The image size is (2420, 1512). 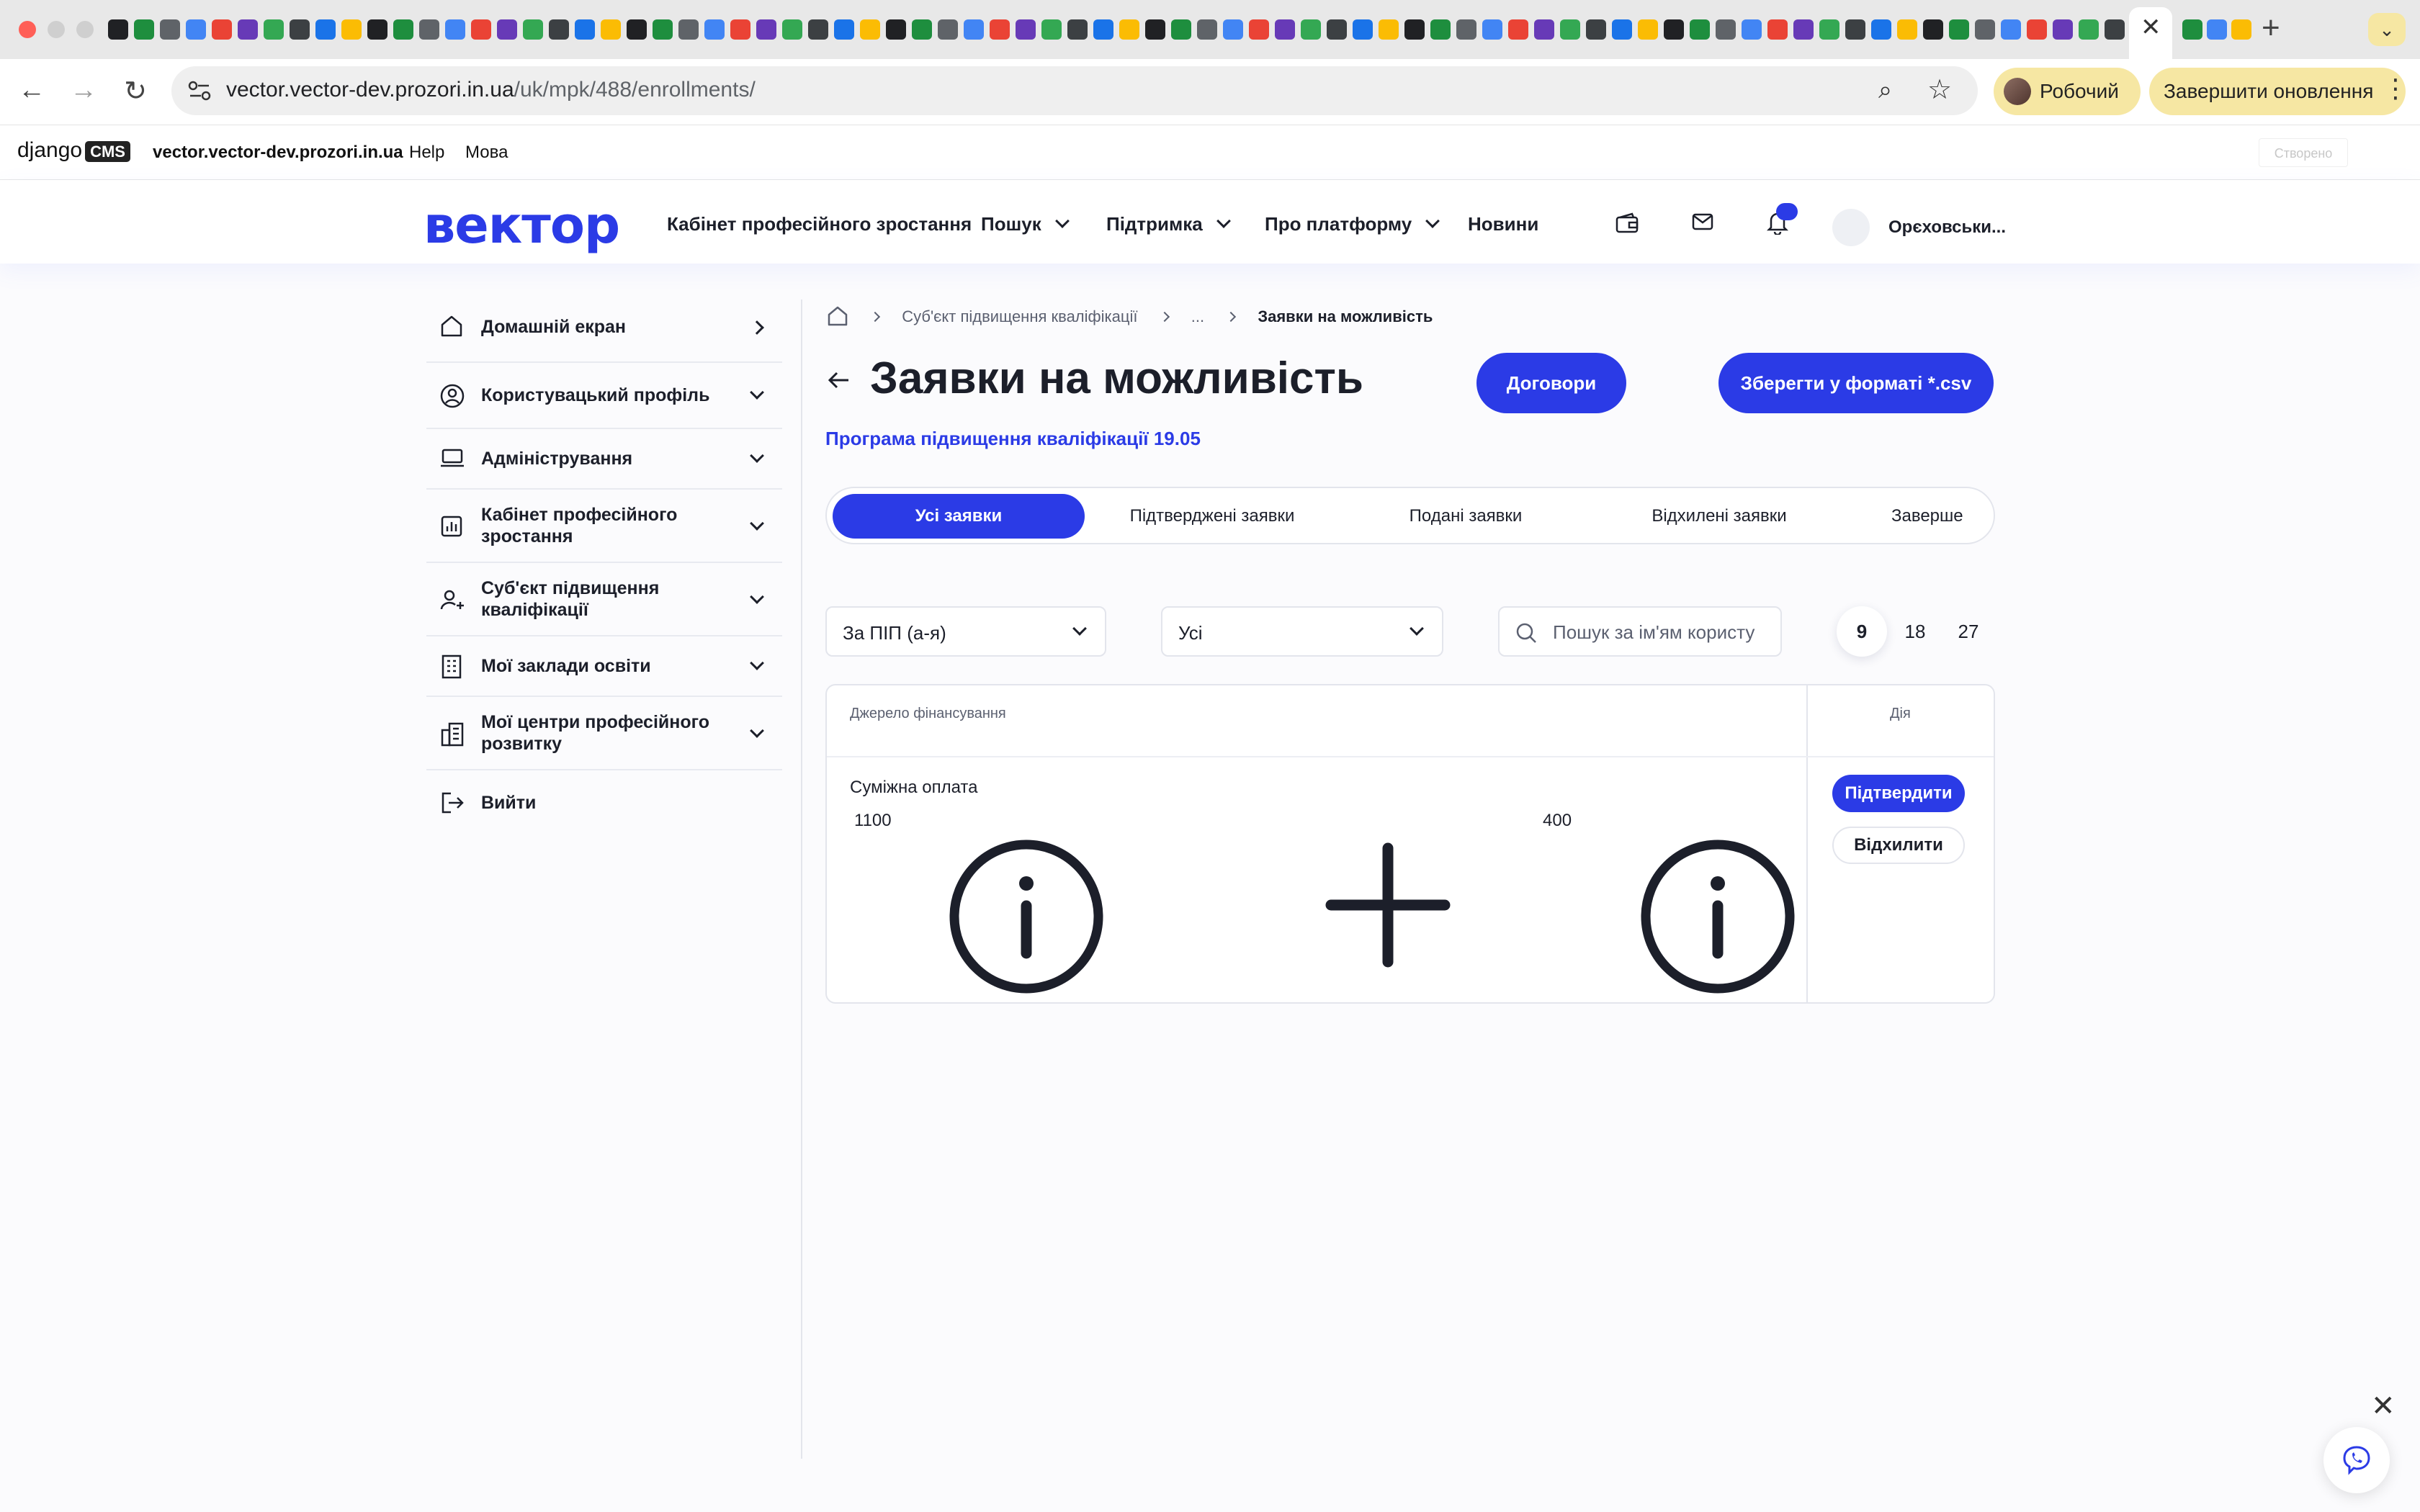 What do you see at coordinates (1885, 90) in the screenshot?
I see `zoom-icon: ⌕` at bounding box center [1885, 90].